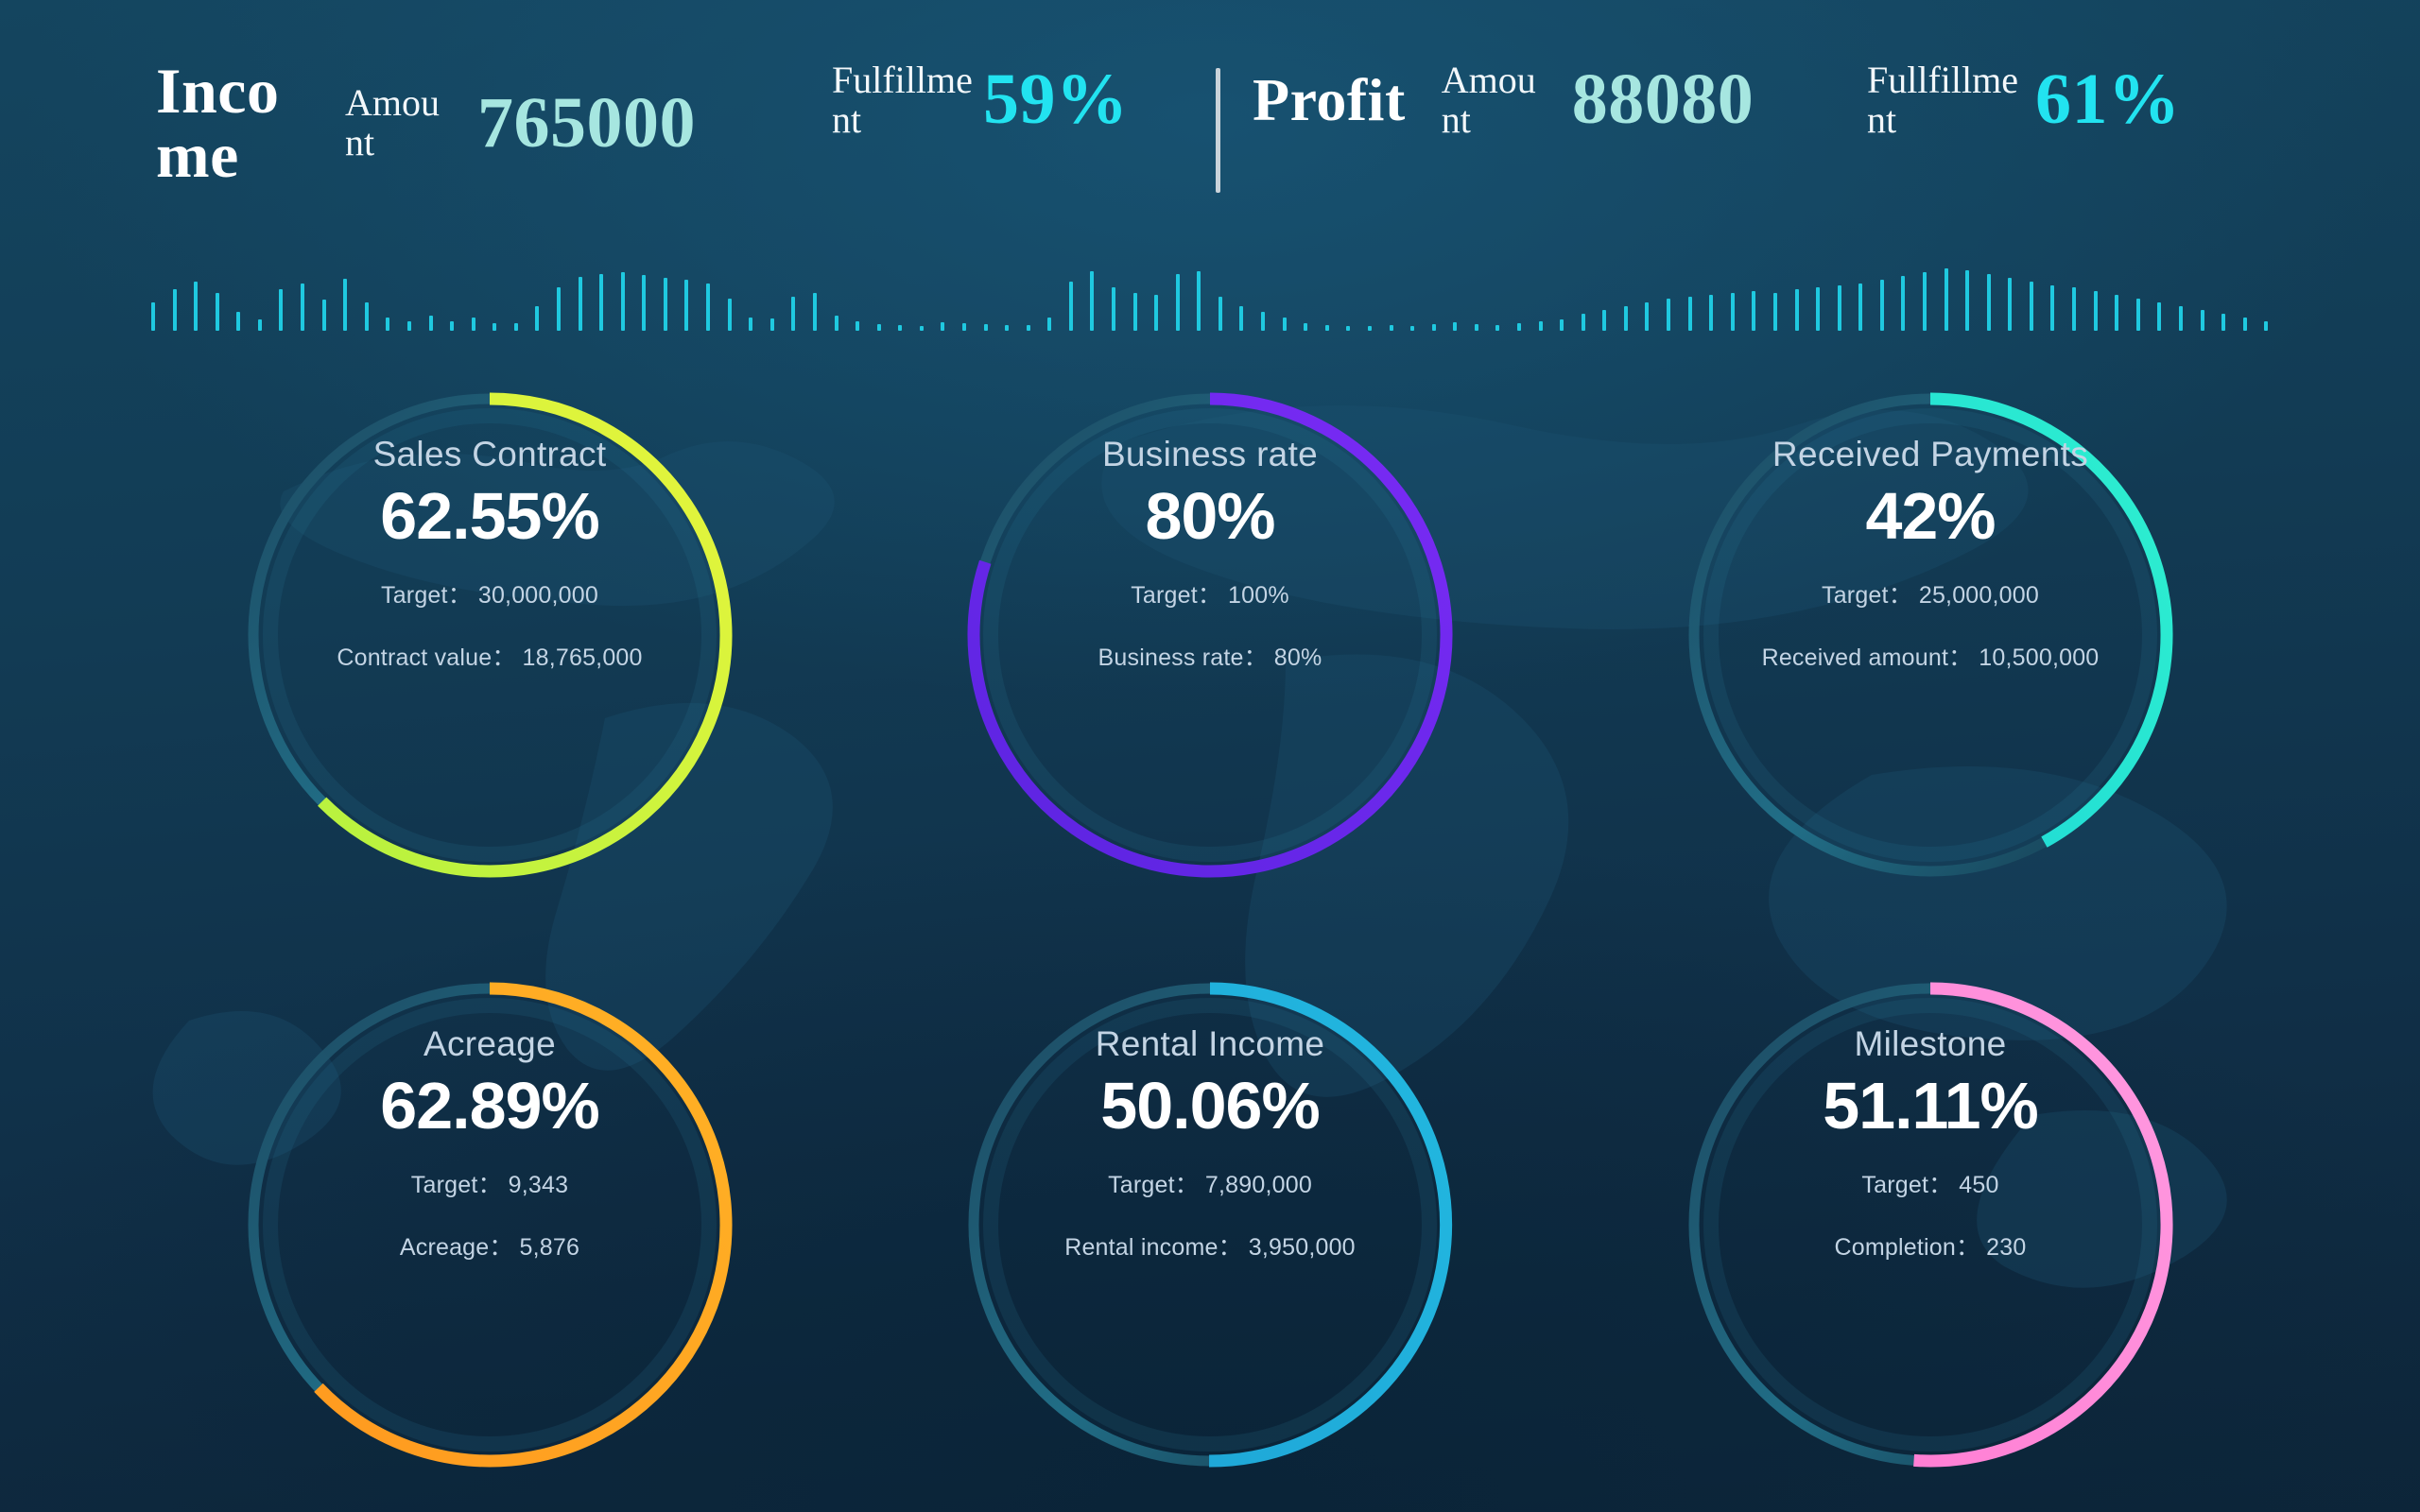 Image resolution: width=2420 pixels, height=1512 pixels. I want to click on kpi-income-fulfillment: Fulfillme nt 59%, so click(980, 100).